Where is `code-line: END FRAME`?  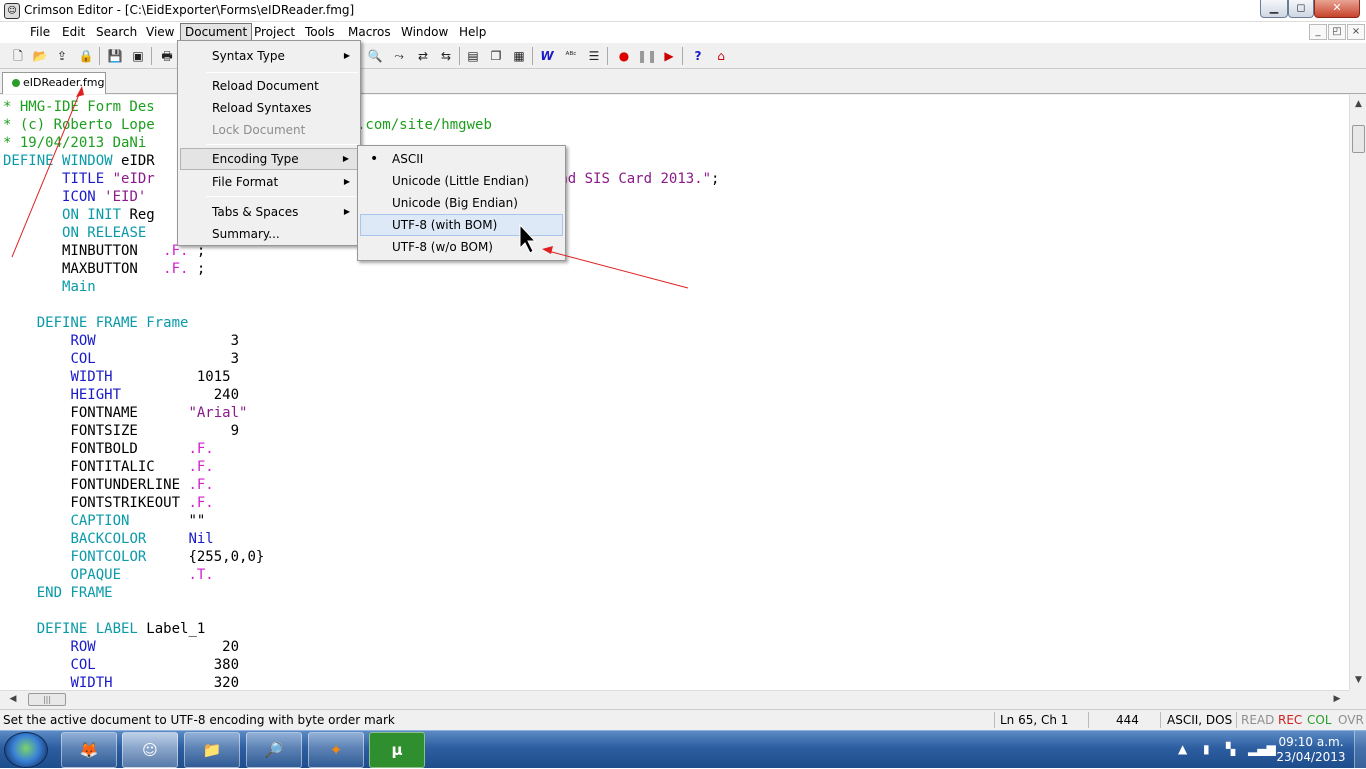
code-line: END FRAME is located at coordinates (361, 593).